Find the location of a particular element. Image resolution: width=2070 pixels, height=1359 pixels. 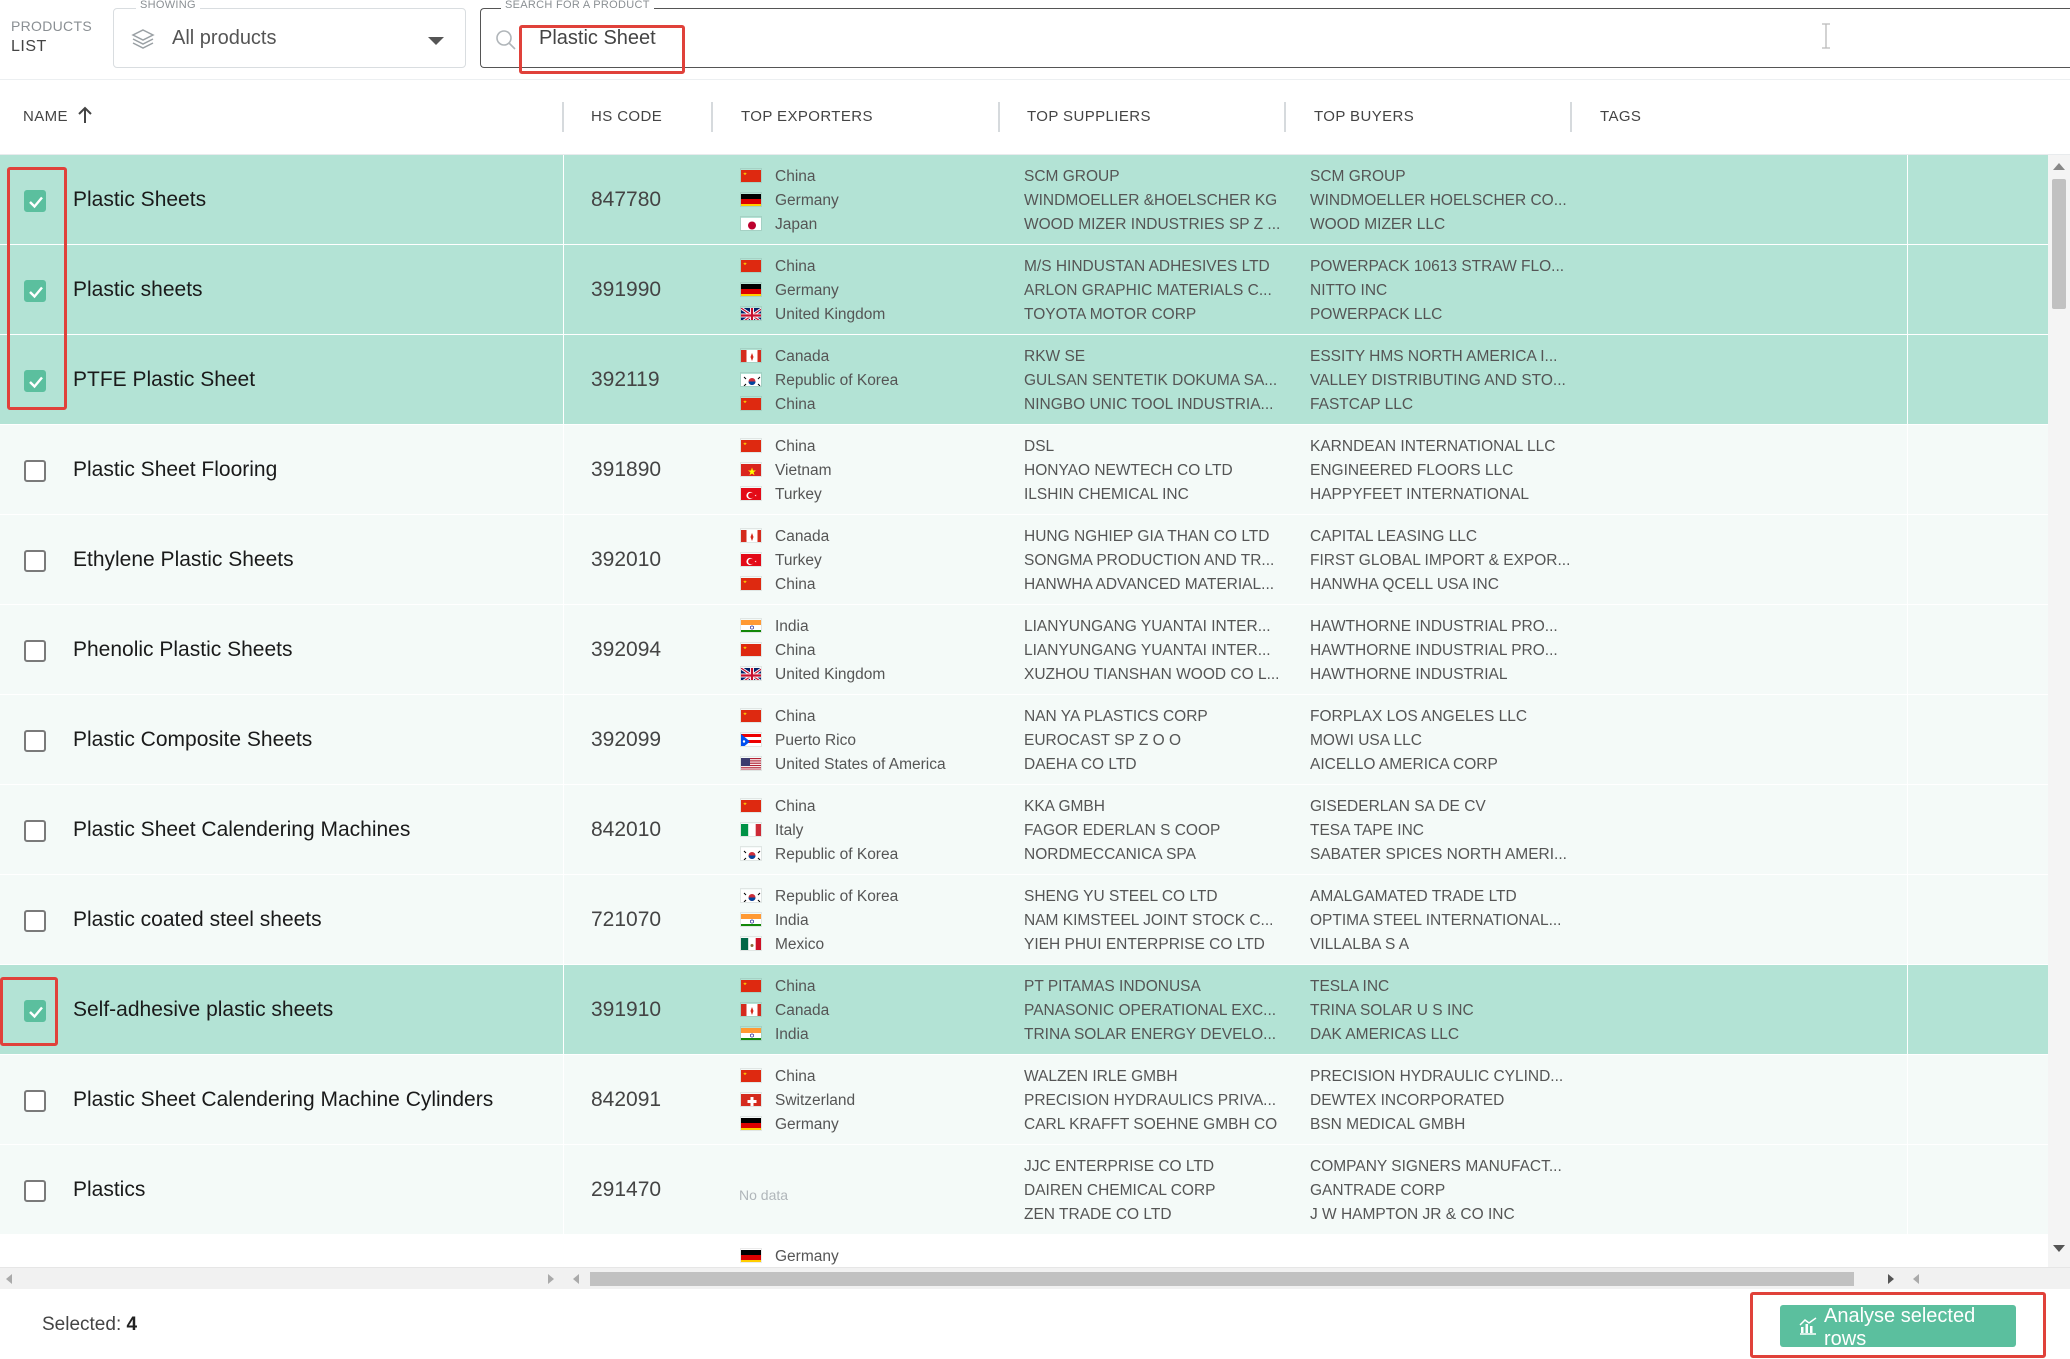

supplier-item: SCM GROUP is located at coordinates (1141, 177).